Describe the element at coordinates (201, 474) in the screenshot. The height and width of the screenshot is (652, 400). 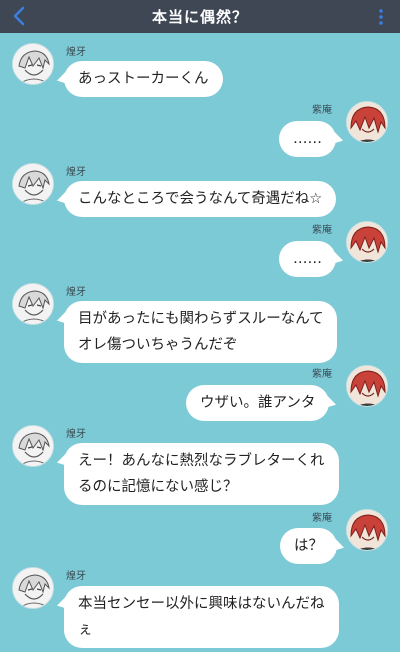
I see `message-bubble: えー！あんなに熱烈なラブレターくれ るのに記憶にない感じ？` at that location.